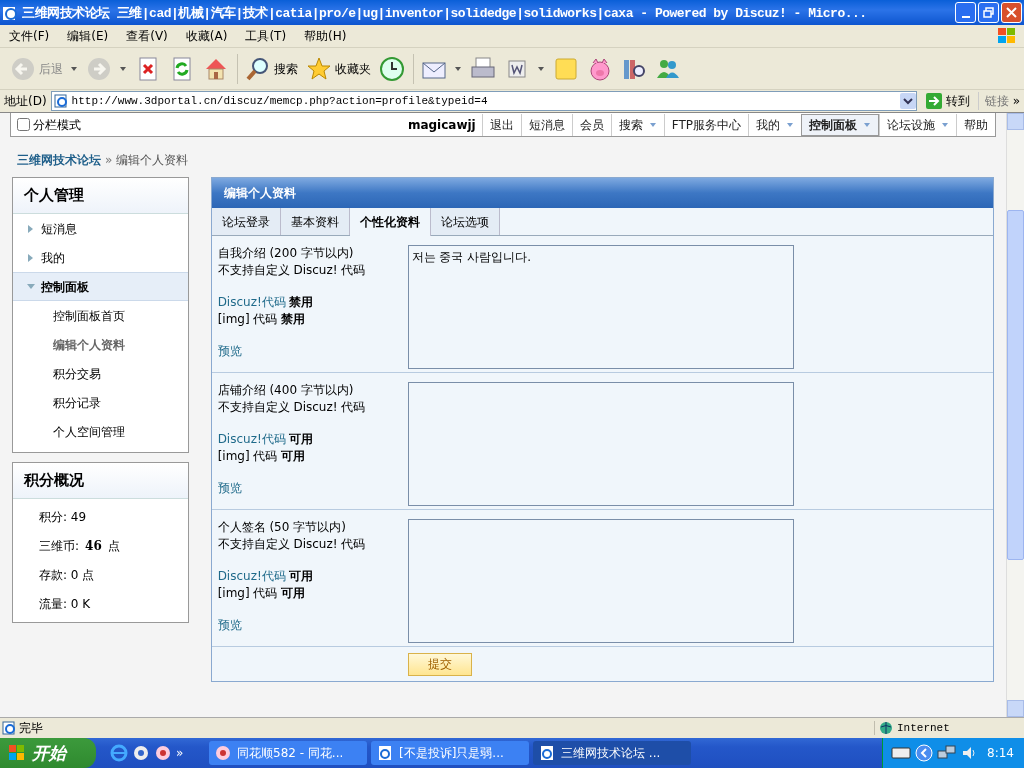 The image size is (1024, 768). Describe the element at coordinates (266, 36) in the screenshot. I see `menu-item: 工具(T)` at that location.